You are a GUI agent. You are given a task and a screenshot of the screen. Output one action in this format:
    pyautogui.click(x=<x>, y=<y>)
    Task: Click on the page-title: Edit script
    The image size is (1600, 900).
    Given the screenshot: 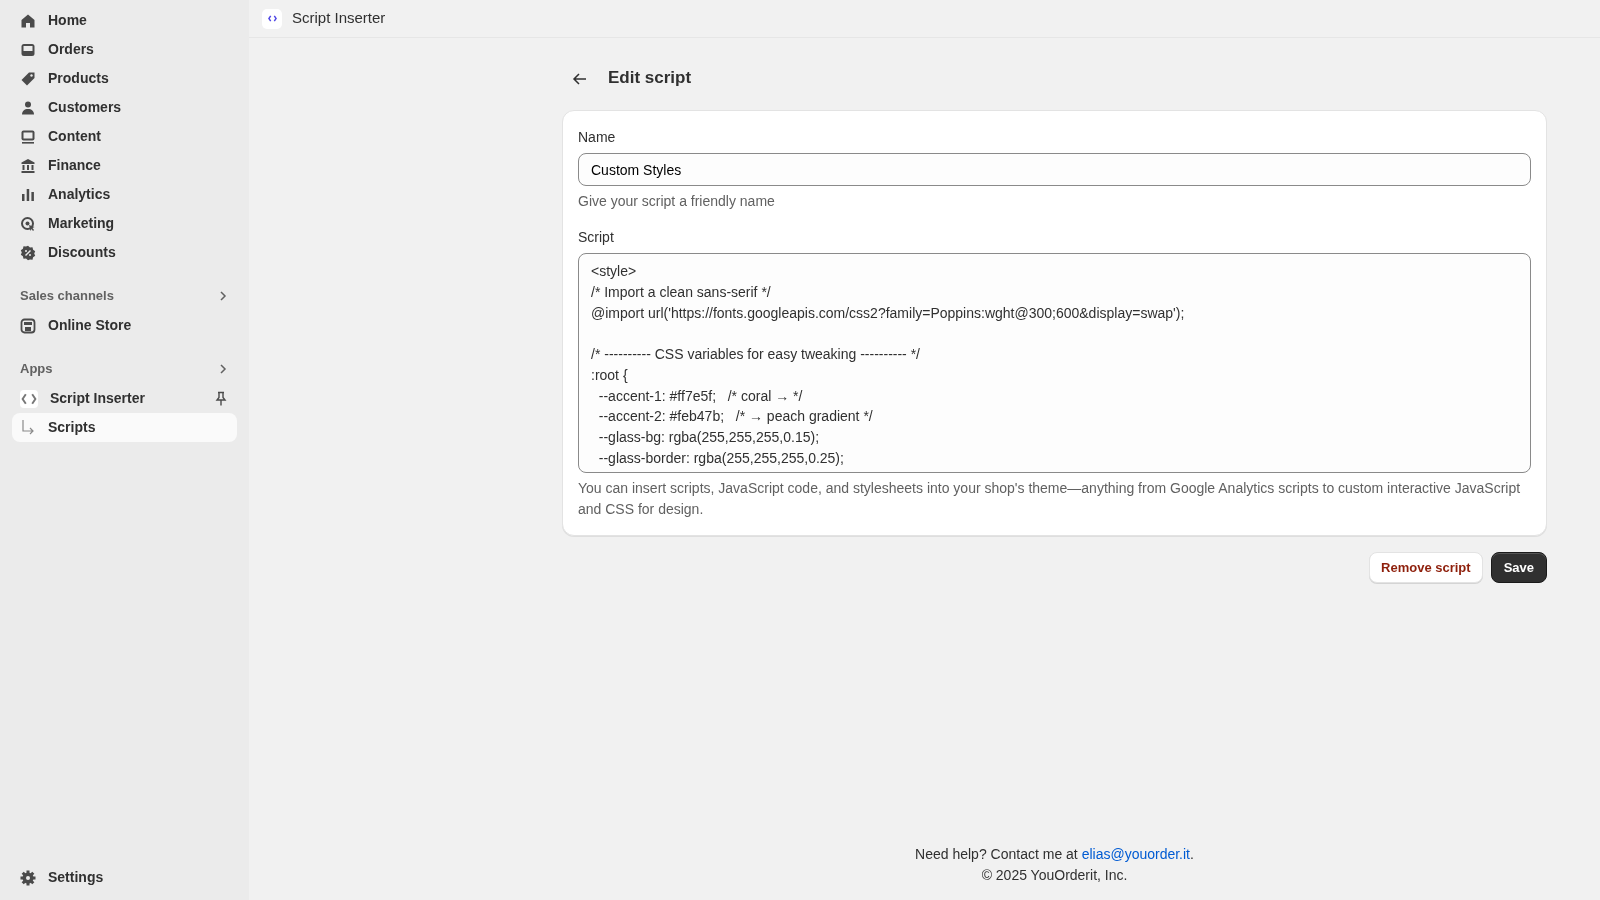 What is the action you would take?
    pyautogui.click(x=650, y=78)
    